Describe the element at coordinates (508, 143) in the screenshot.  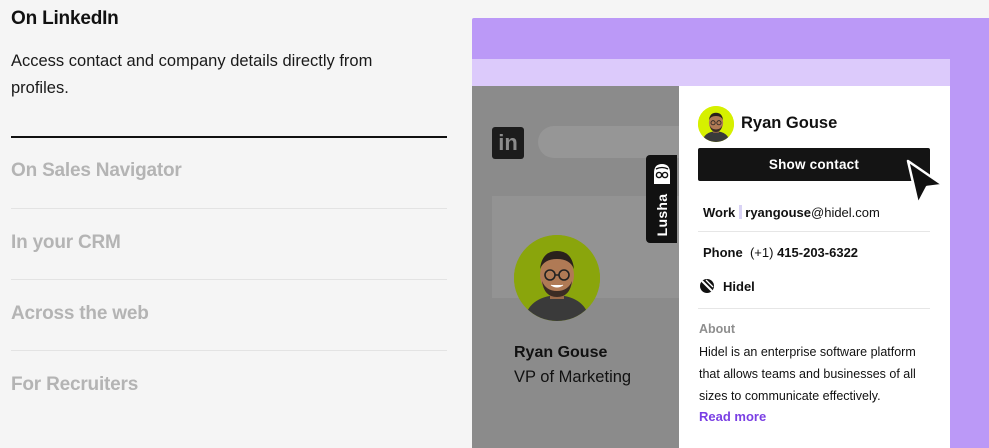
I see `linkedin-logo-icon: in` at that location.